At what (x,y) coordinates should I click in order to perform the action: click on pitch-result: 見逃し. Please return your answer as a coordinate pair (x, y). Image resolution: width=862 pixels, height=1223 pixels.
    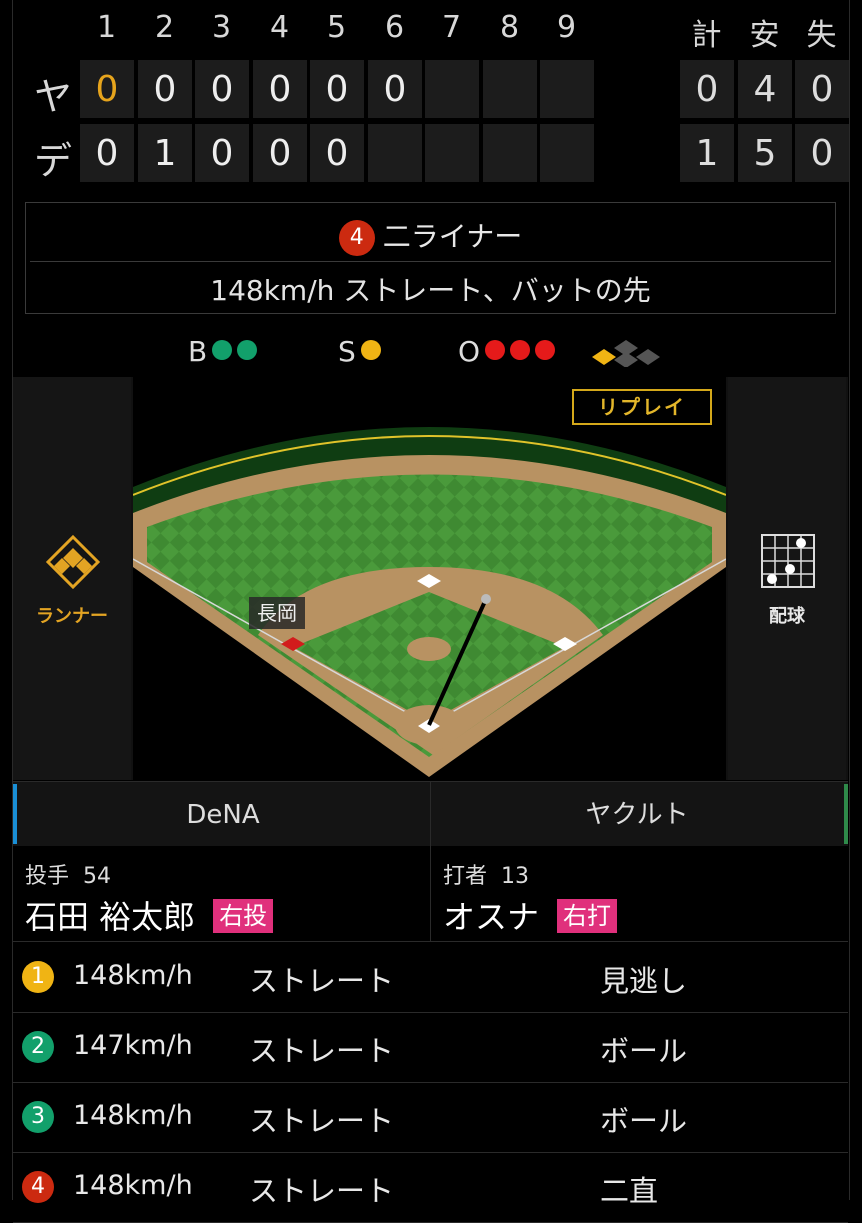
    Looking at the image, I should click on (644, 981).